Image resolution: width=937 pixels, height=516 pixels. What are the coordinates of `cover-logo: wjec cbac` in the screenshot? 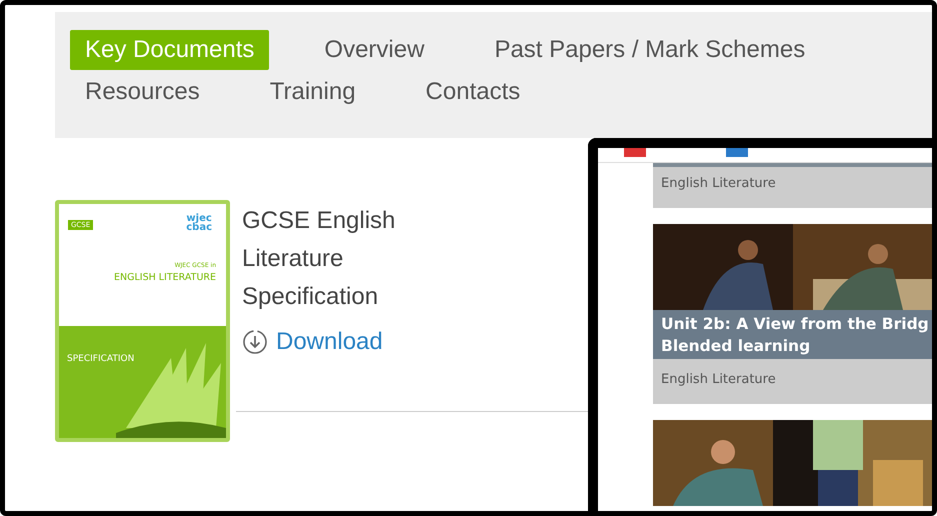 It's located at (199, 223).